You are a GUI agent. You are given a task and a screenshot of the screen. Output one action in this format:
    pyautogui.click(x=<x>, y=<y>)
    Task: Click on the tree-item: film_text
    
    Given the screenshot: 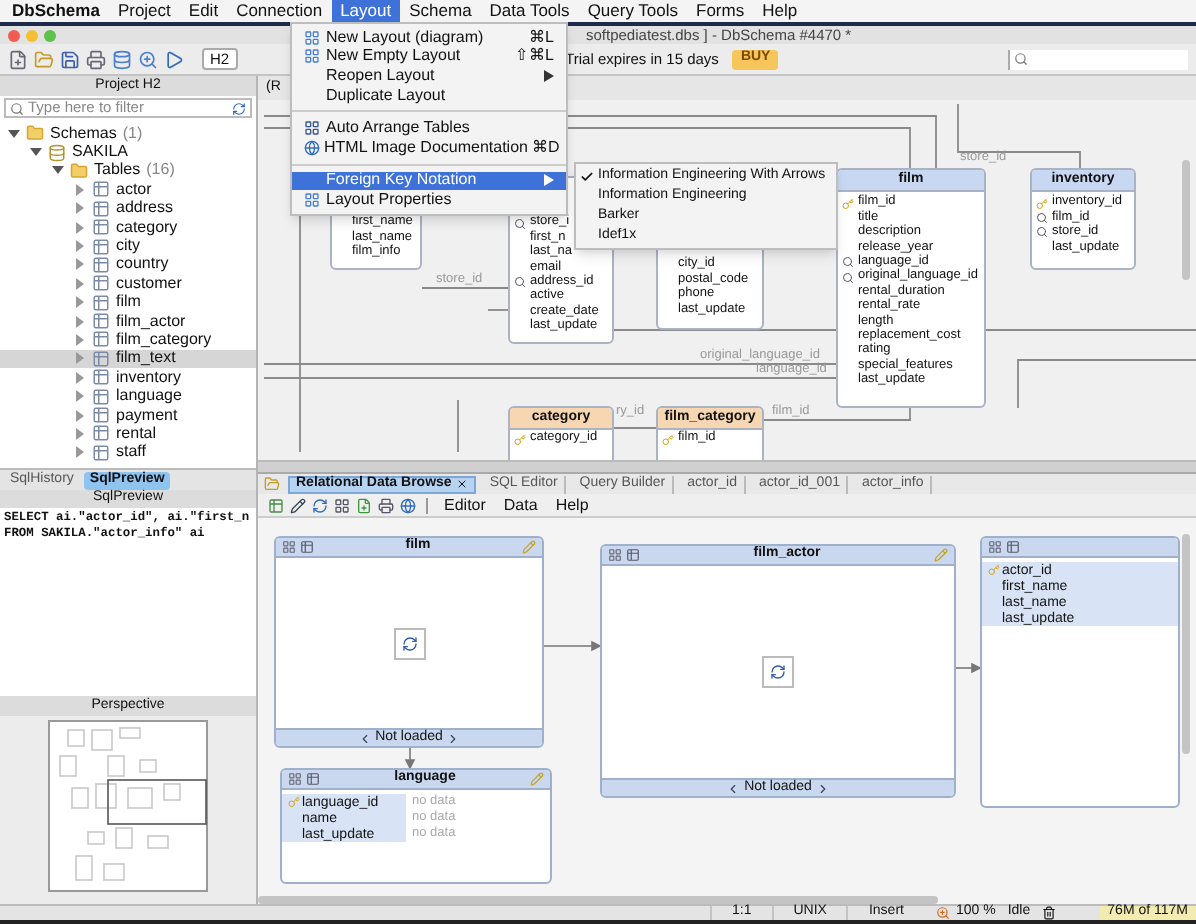 What is the action you would take?
    pyautogui.click(x=128, y=359)
    